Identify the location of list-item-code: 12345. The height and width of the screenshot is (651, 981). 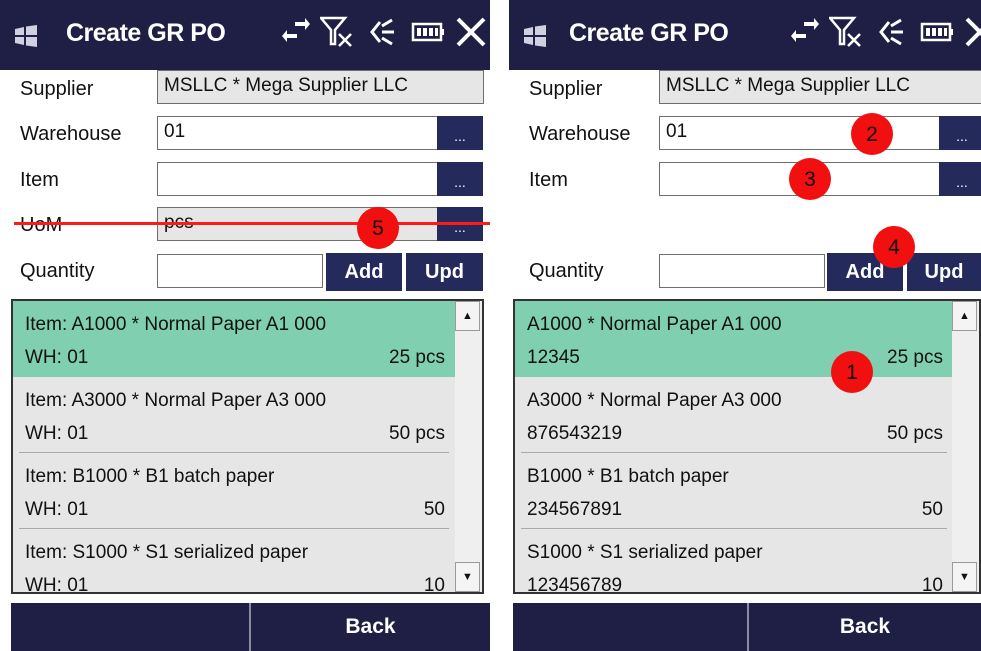
(553, 357).